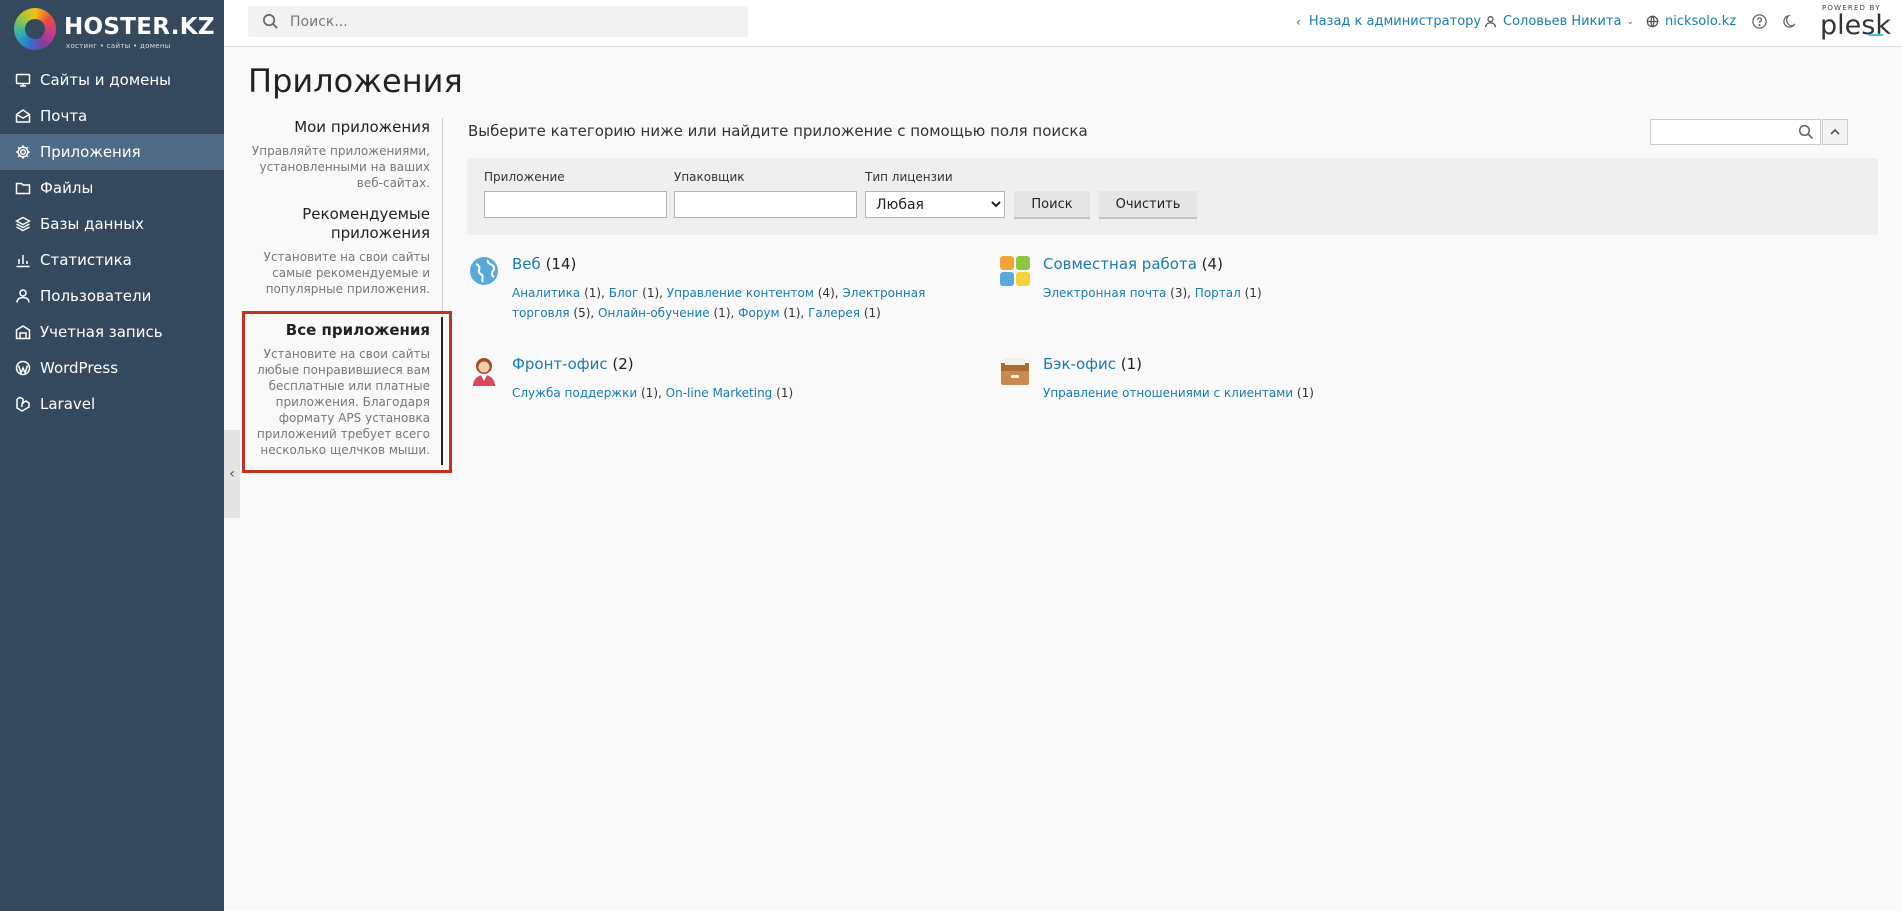 This screenshot has width=1902, height=911. I want to click on app-filter-input, so click(575, 204).